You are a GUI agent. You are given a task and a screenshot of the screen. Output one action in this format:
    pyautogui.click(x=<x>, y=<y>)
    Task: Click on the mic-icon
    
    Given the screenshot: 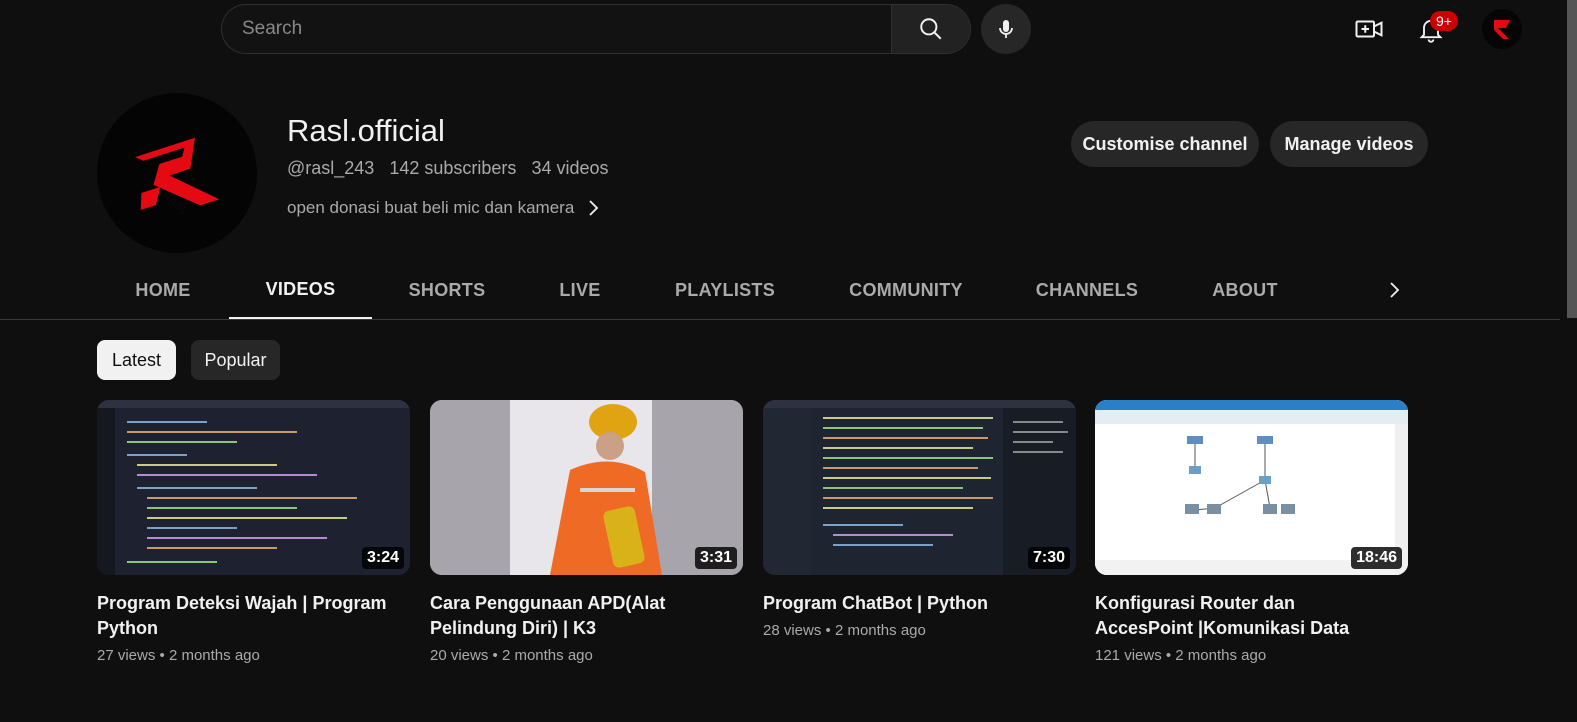 What is the action you would take?
    pyautogui.click(x=1006, y=29)
    